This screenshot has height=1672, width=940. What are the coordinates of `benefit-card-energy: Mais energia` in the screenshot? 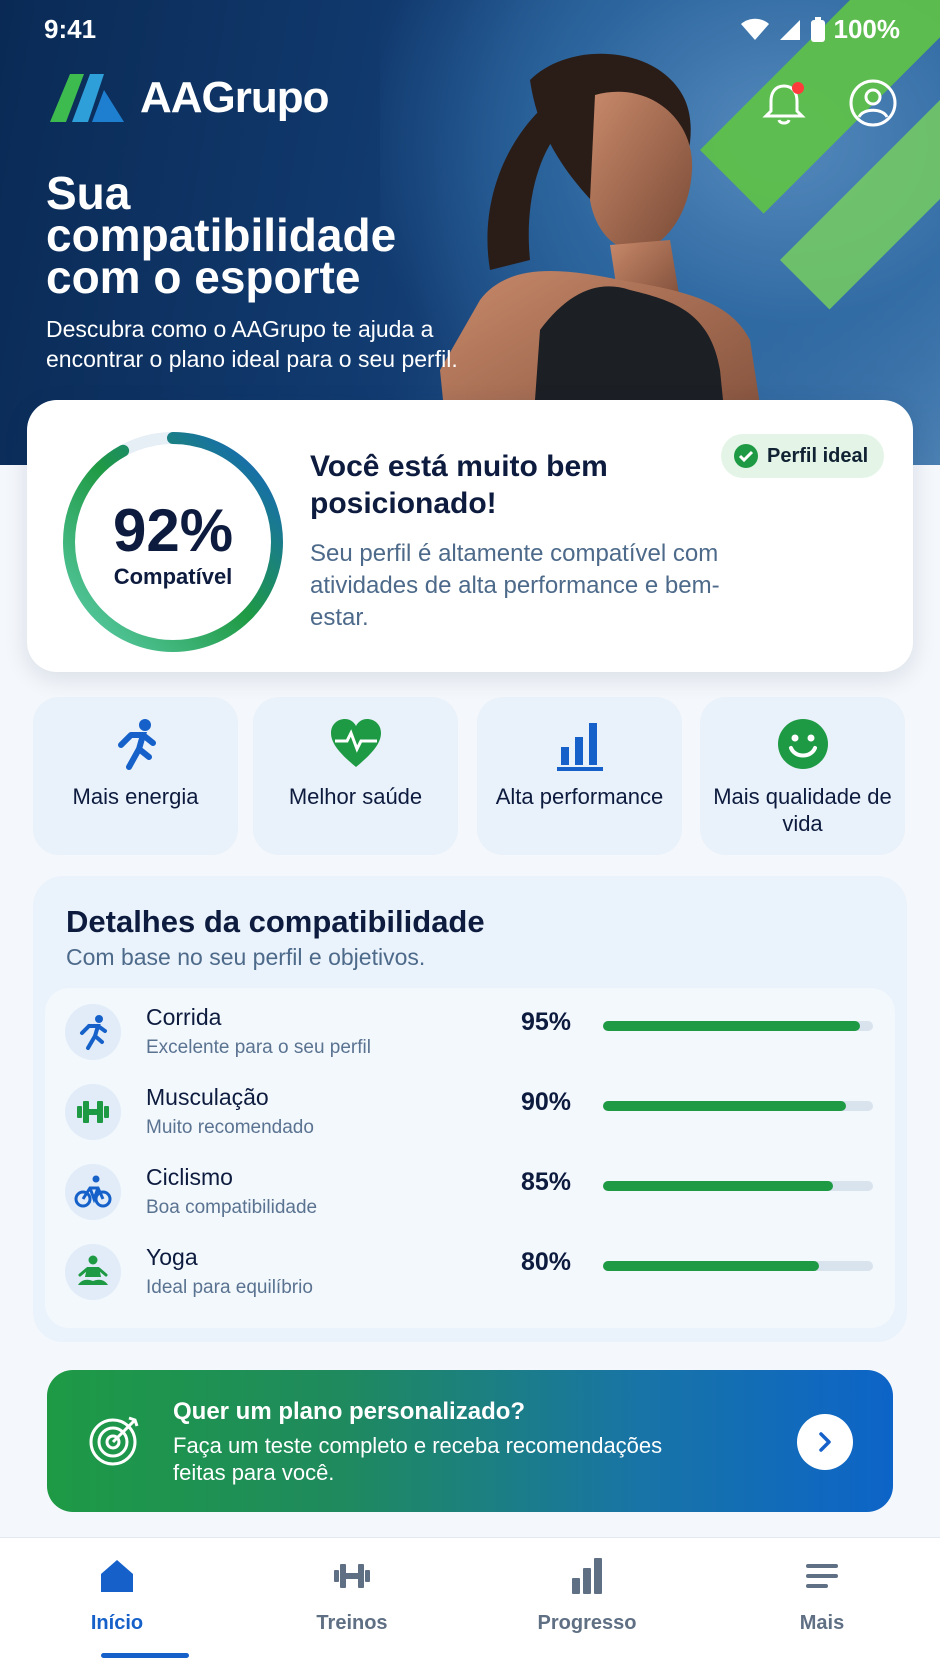 It's located at (135, 776).